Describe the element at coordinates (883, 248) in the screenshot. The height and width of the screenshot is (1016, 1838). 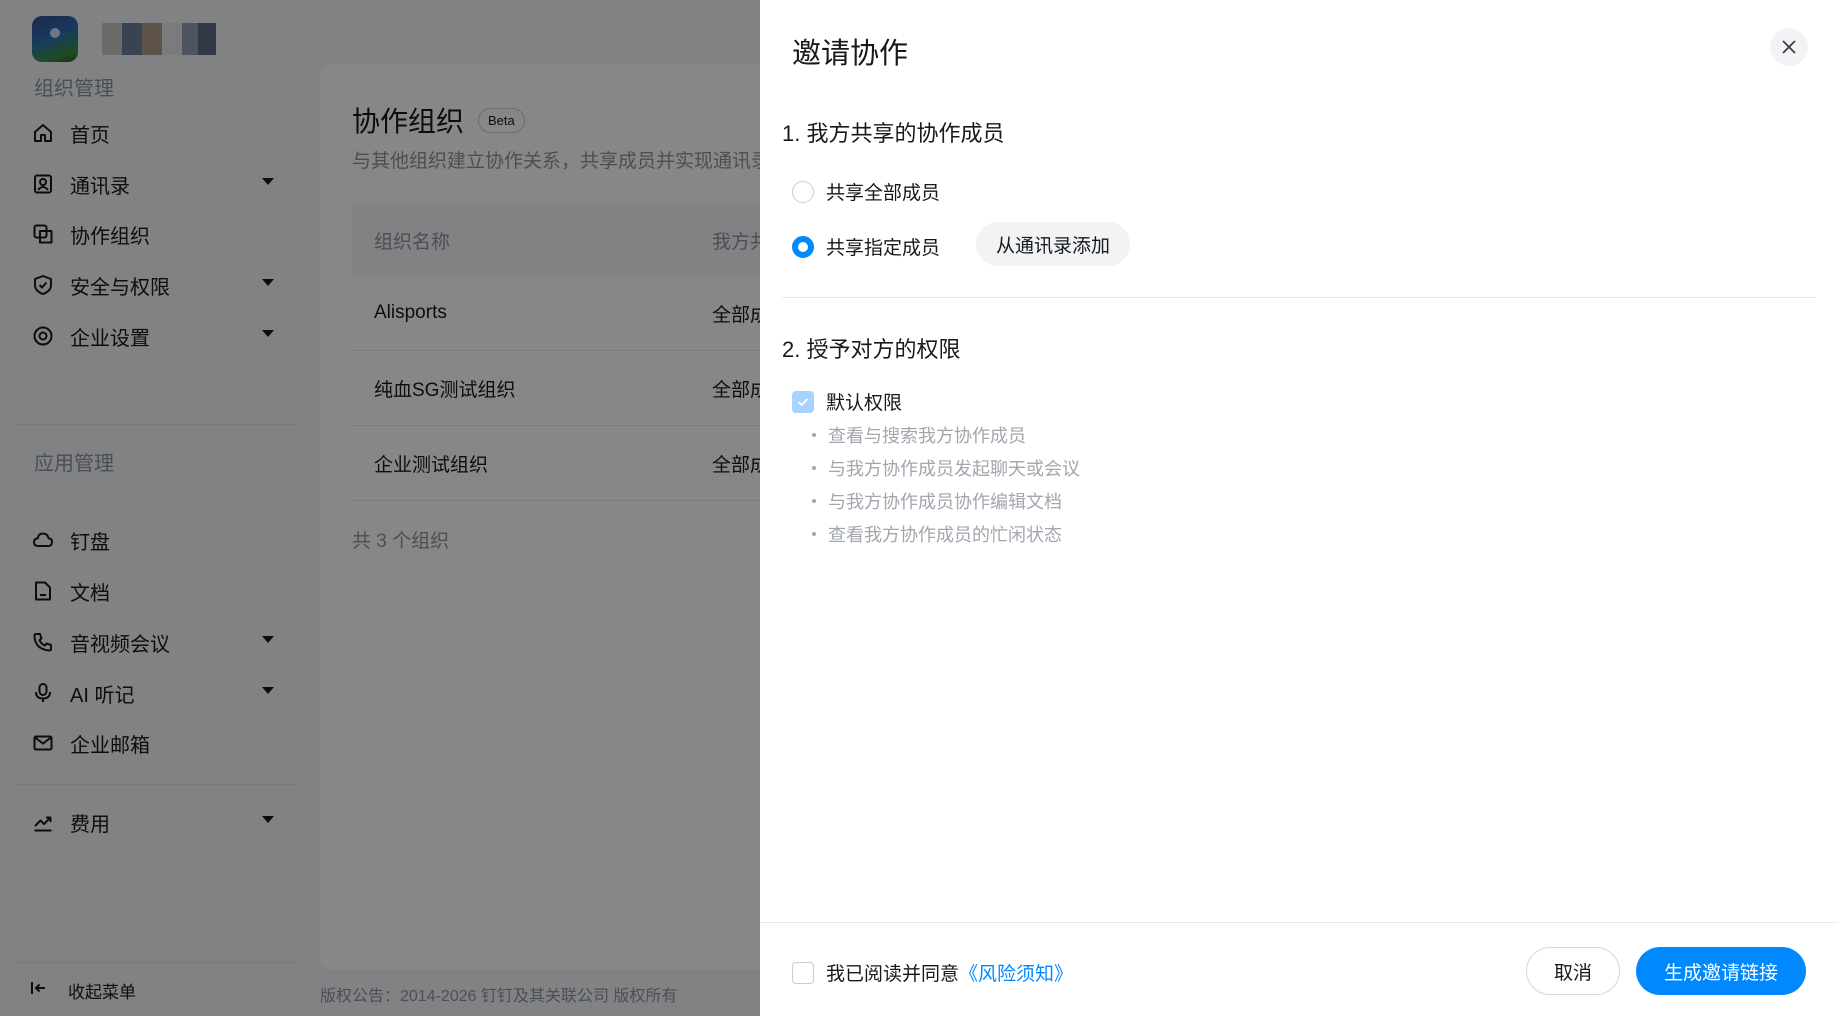
I see `radio-label: 共享指定成员` at that location.